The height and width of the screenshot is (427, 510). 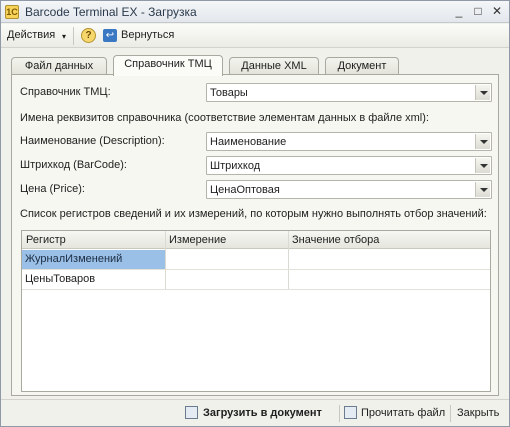 I want to click on read-file-button: Прочитать файл, so click(x=403, y=413).